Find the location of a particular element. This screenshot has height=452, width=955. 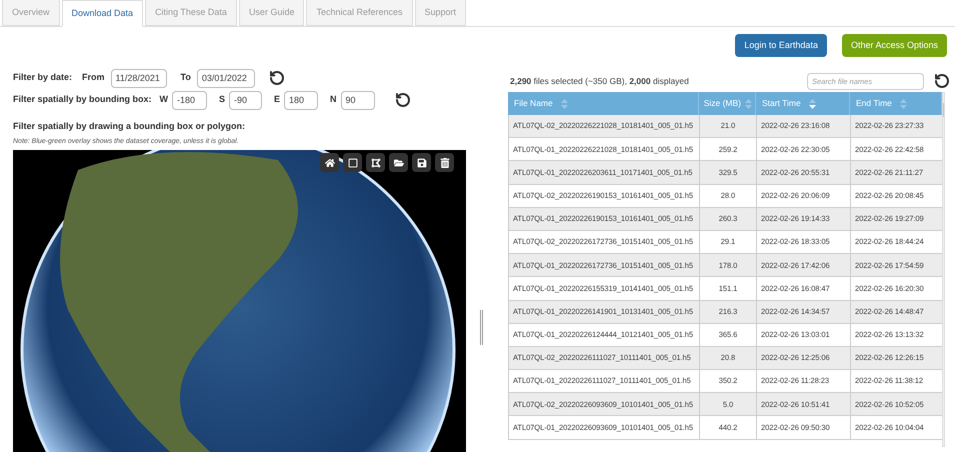

tab: Download Data is located at coordinates (103, 13).